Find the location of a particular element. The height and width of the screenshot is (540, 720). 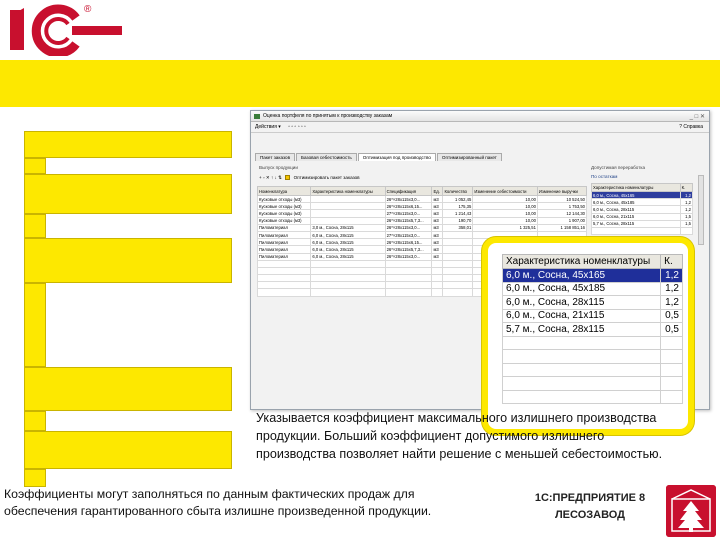

by-stock-link: По остаткам is located at coordinates (648, 176).